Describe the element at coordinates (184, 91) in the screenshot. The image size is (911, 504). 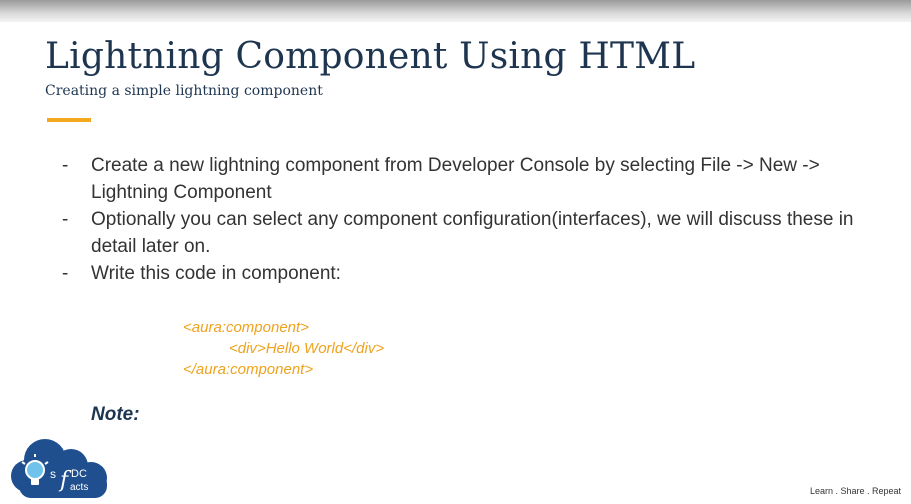
I see `slide-subtitle: Creating a simple lightning component` at that location.